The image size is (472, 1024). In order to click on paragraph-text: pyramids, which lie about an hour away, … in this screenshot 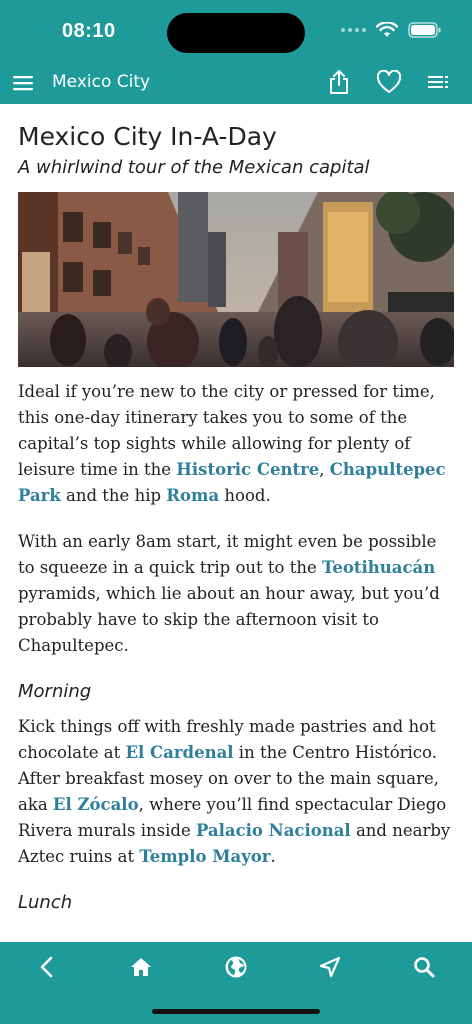, I will do `click(229, 619)`.